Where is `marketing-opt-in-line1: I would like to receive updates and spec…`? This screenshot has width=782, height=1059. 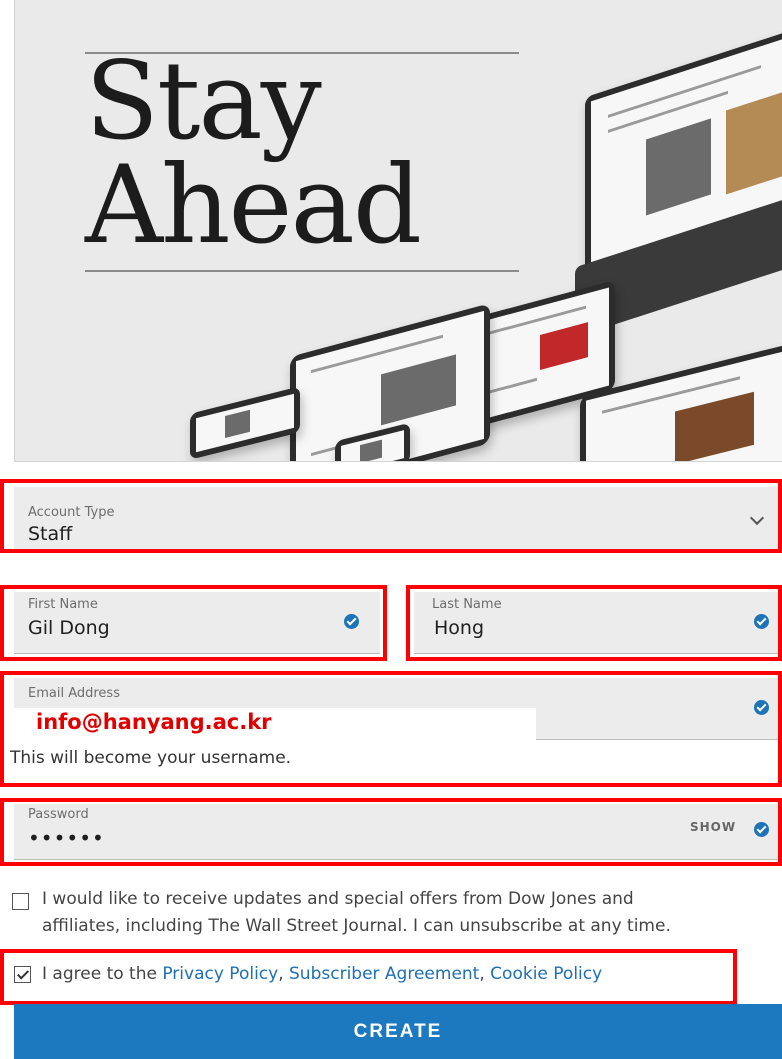 marketing-opt-in-line1: I would like to receive updates and spec… is located at coordinates (338, 899).